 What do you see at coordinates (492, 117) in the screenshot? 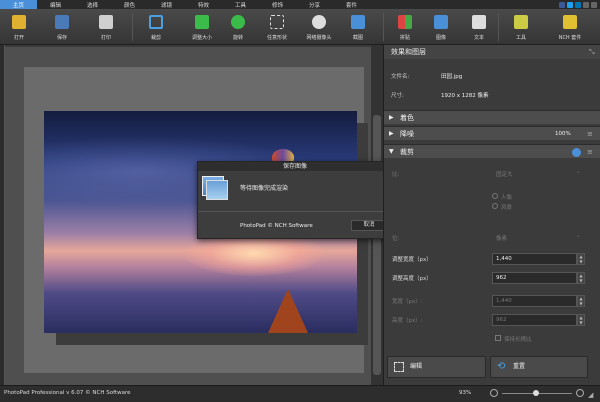
I see `section-color: ▶ 着色` at bounding box center [492, 117].